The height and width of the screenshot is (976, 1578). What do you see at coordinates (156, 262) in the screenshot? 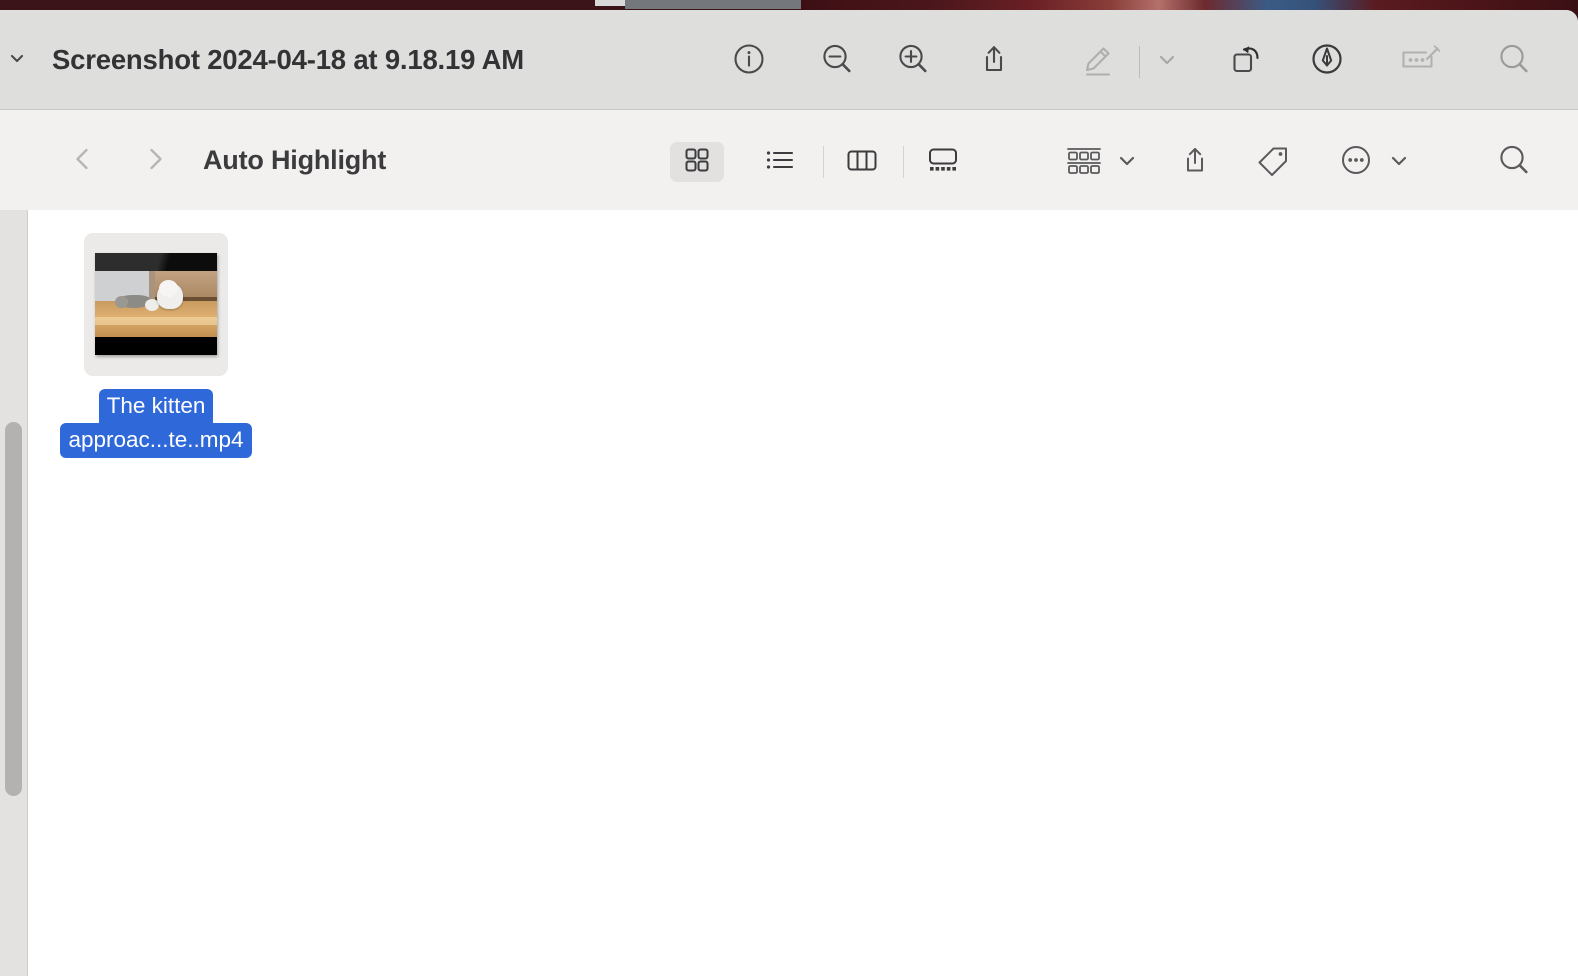
I see `video-letterbox-top-shadow` at bounding box center [156, 262].